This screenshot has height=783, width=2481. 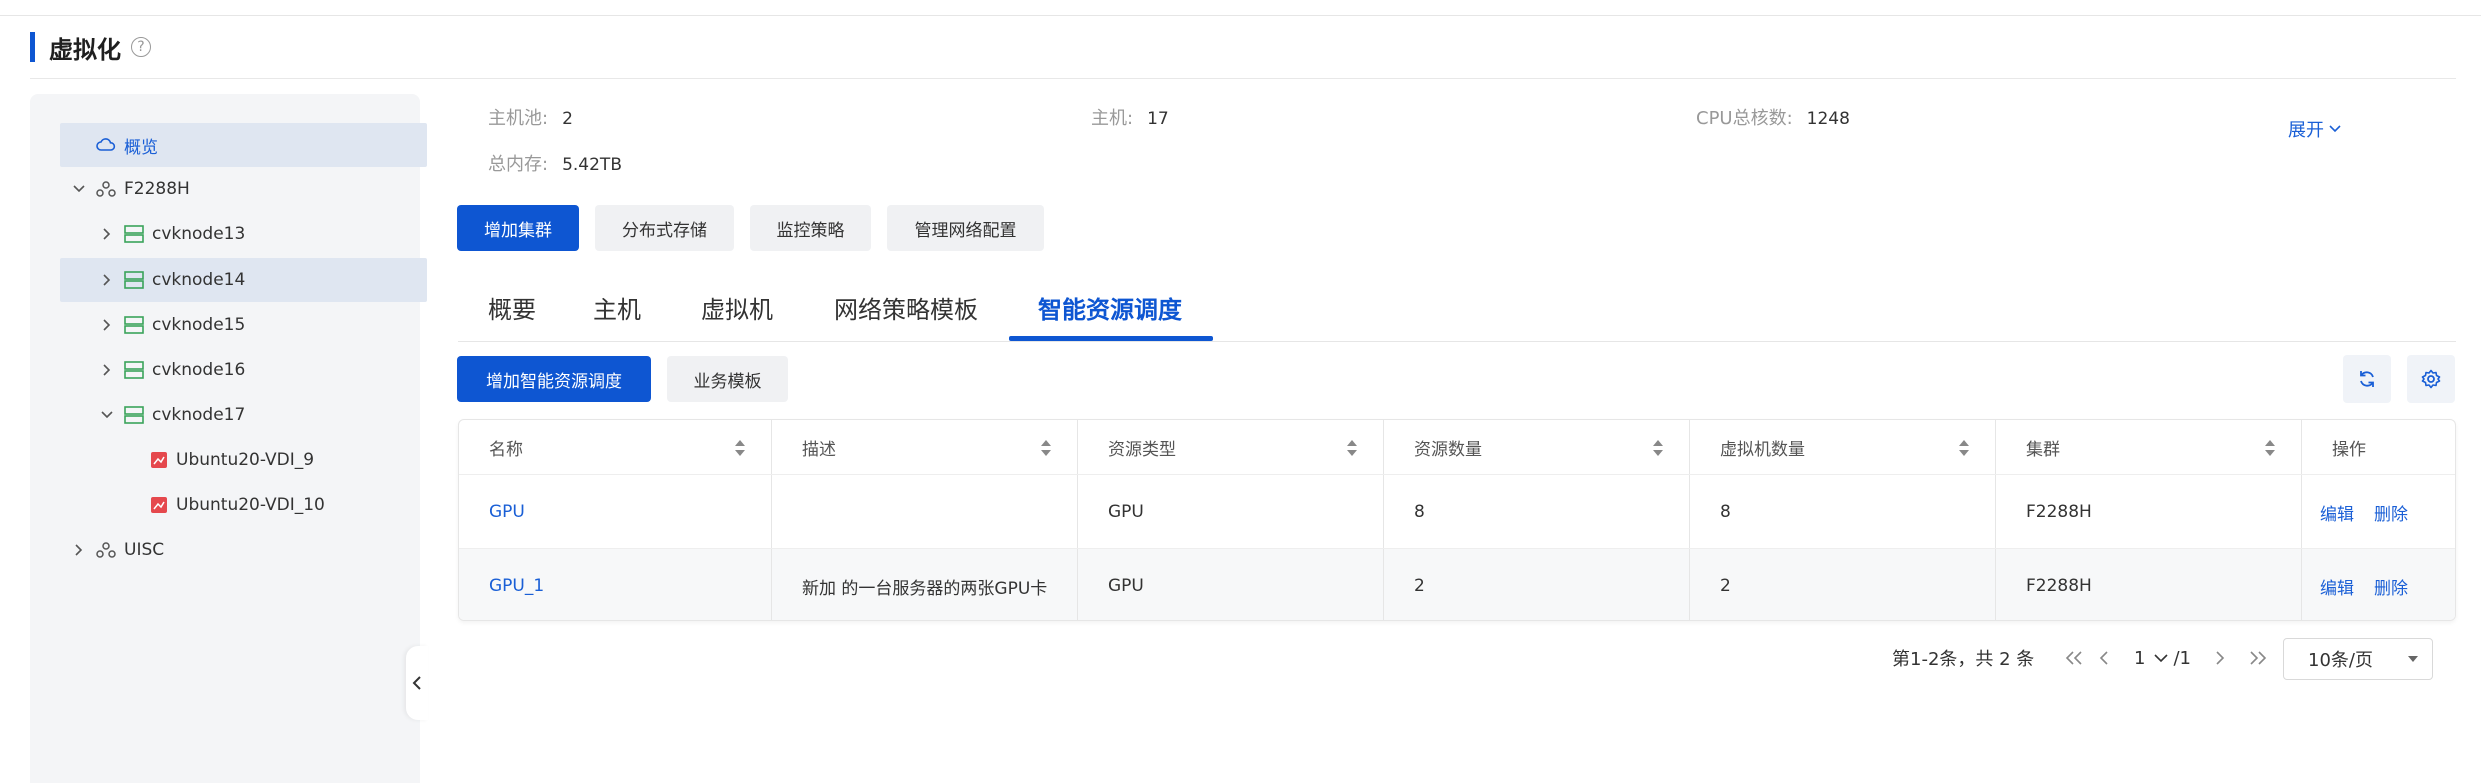 I want to click on cluster-icon, so click(x=106, y=189).